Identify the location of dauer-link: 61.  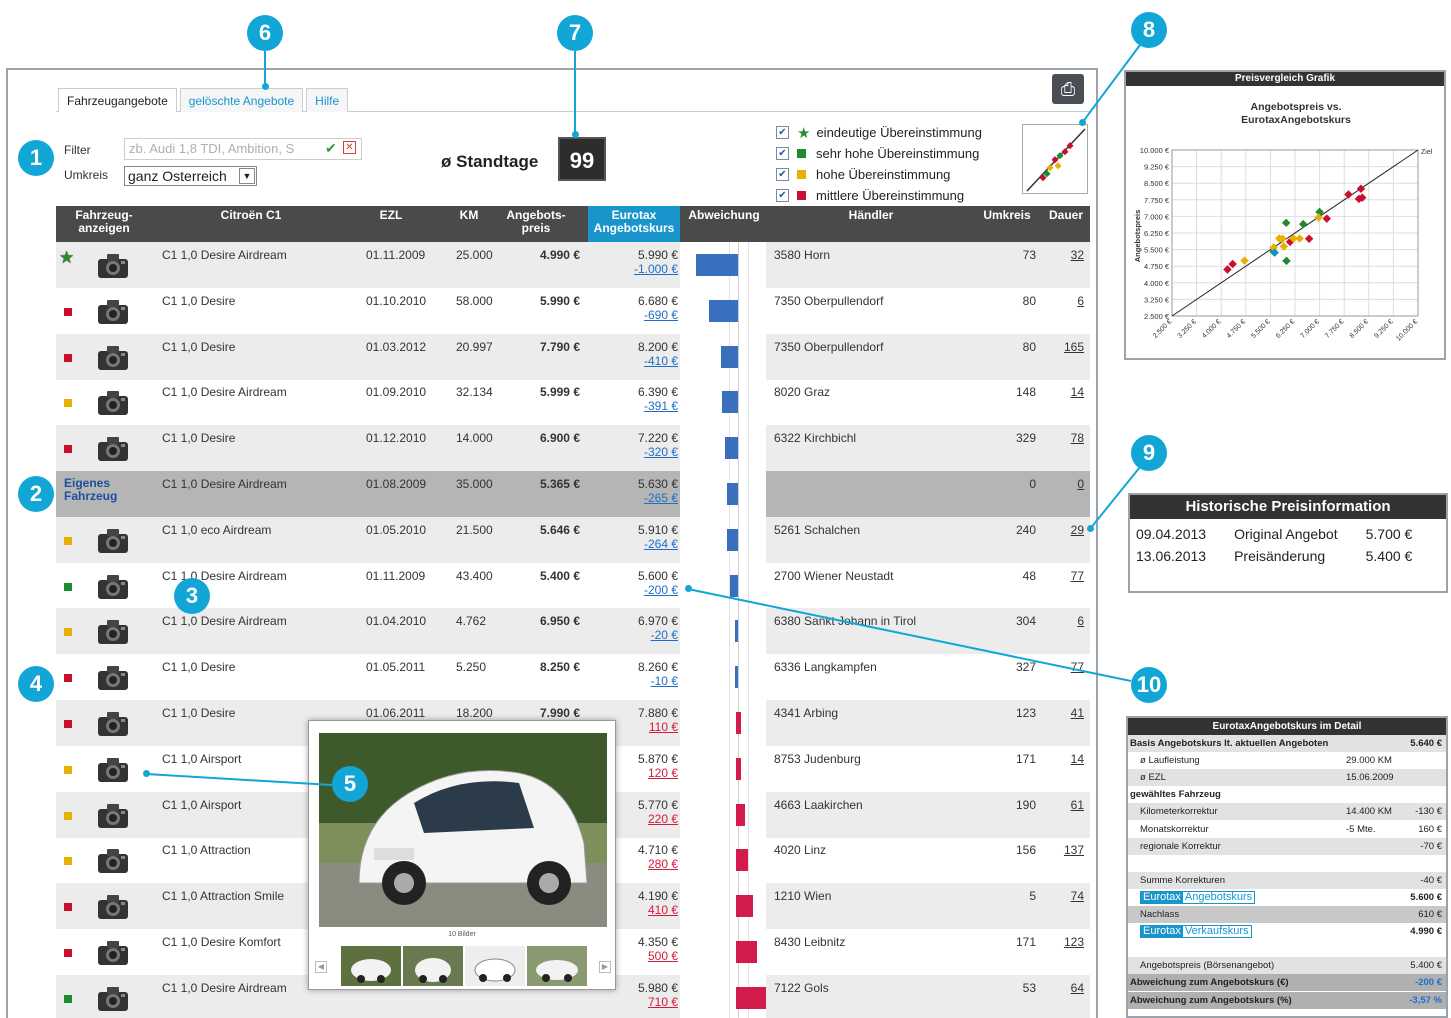
(1077, 805).